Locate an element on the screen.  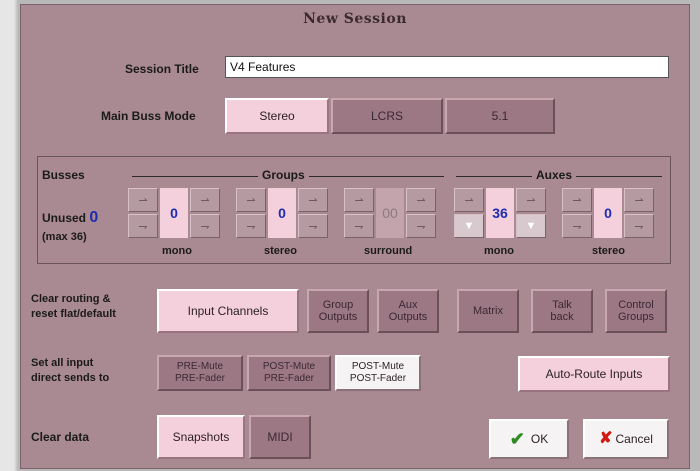
direct-sends-label: Set all input direct sends to is located at coordinates (70, 370).